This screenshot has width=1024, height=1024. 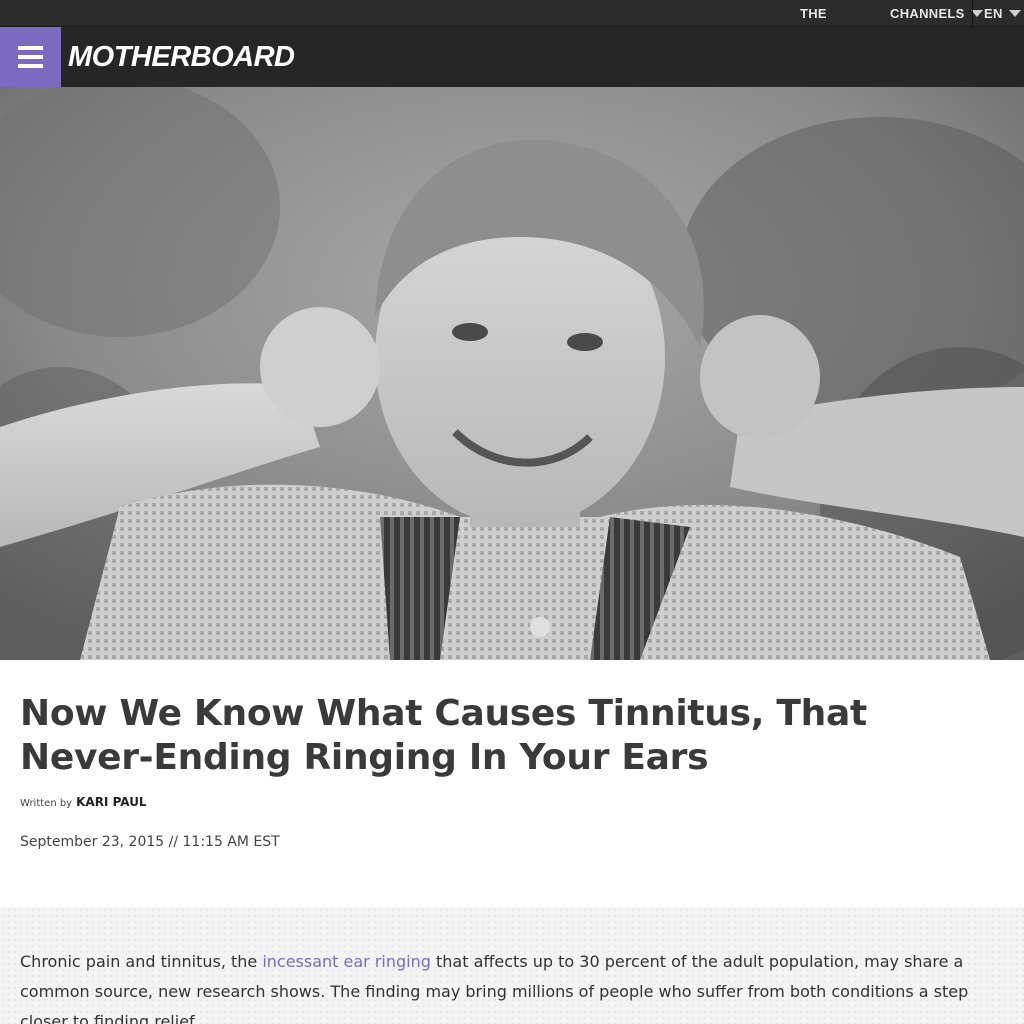 I want to click on byline-label: Written by, so click(x=46, y=803).